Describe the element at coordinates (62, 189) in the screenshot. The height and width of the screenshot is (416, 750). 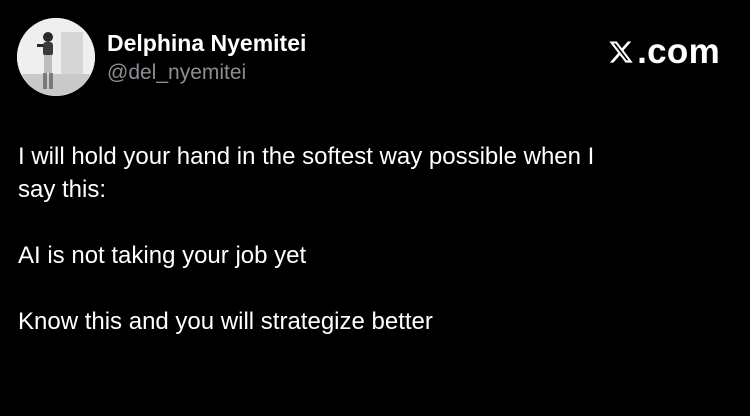
I see `tweet-line: say this:` at that location.